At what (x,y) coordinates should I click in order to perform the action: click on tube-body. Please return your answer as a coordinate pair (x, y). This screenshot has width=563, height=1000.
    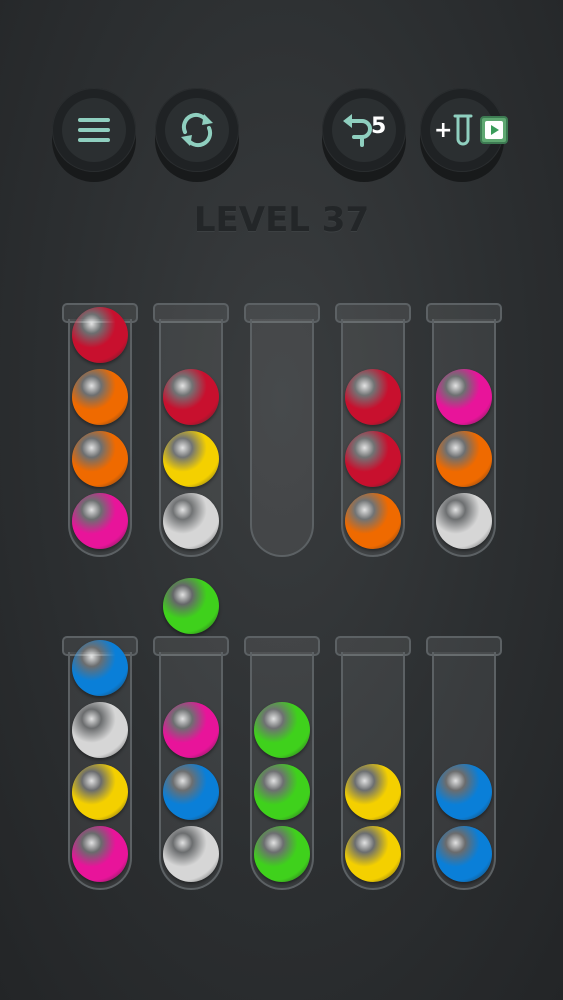
    Looking at the image, I should click on (282, 438).